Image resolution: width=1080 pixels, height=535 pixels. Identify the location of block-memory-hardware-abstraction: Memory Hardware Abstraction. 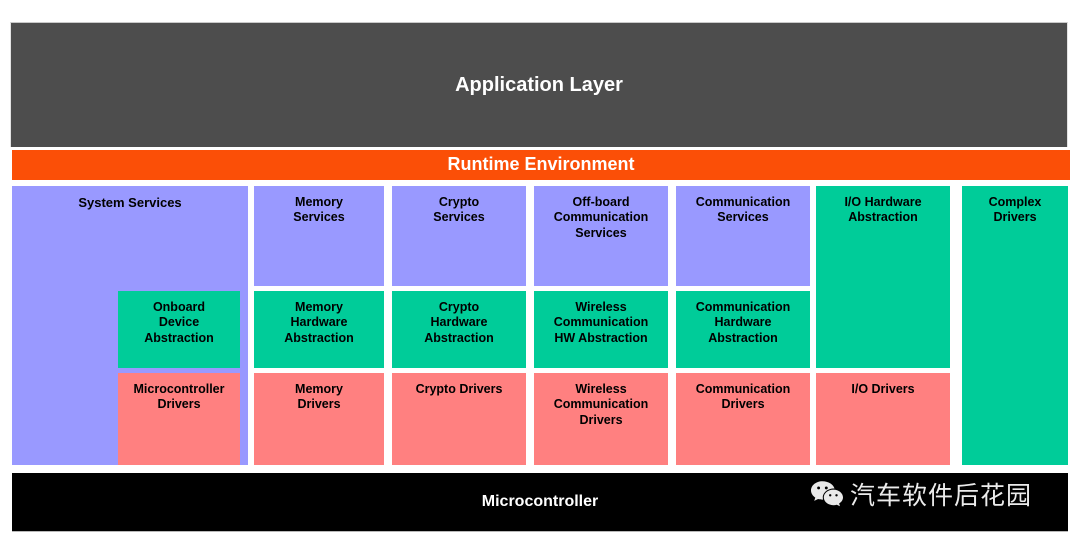
(319, 329).